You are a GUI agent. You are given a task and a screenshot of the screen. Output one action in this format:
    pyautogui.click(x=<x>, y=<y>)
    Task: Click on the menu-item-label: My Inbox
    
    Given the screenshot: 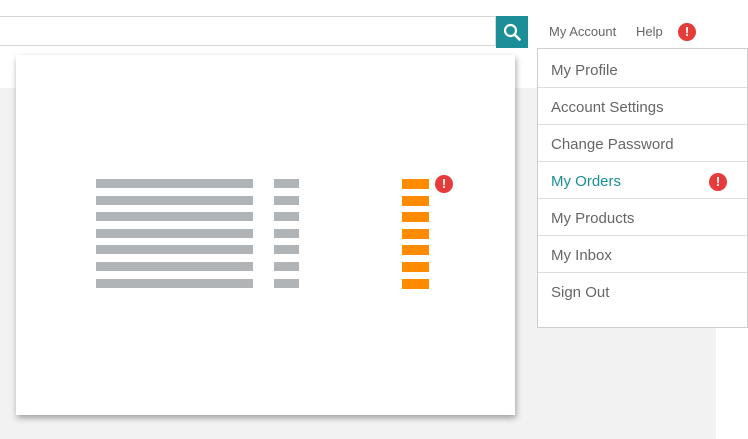 What is the action you would take?
    pyautogui.click(x=581, y=255)
    